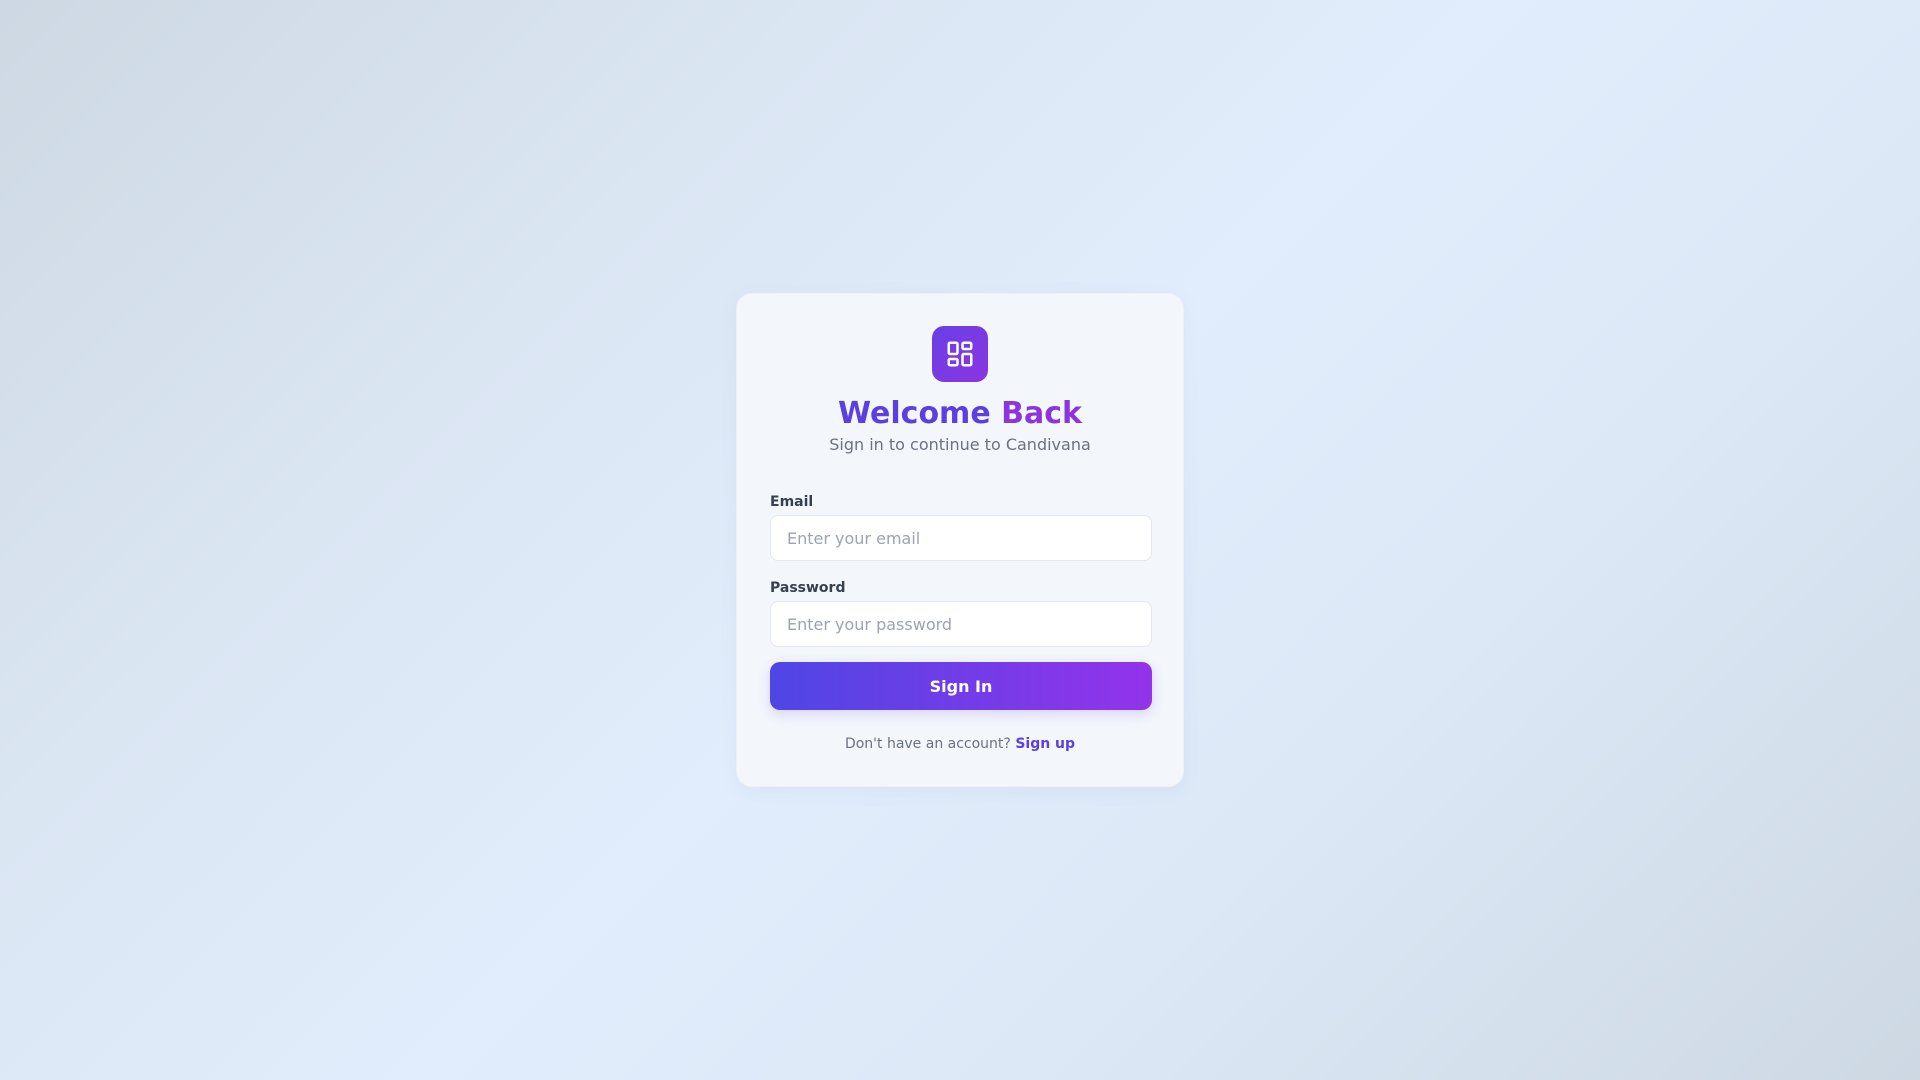 This screenshot has height=1080, width=1920. What do you see at coordinates (1045, 744) in the screenshot?
I see `sign-up-link: Sign up` at bounding box center [1045, 744].